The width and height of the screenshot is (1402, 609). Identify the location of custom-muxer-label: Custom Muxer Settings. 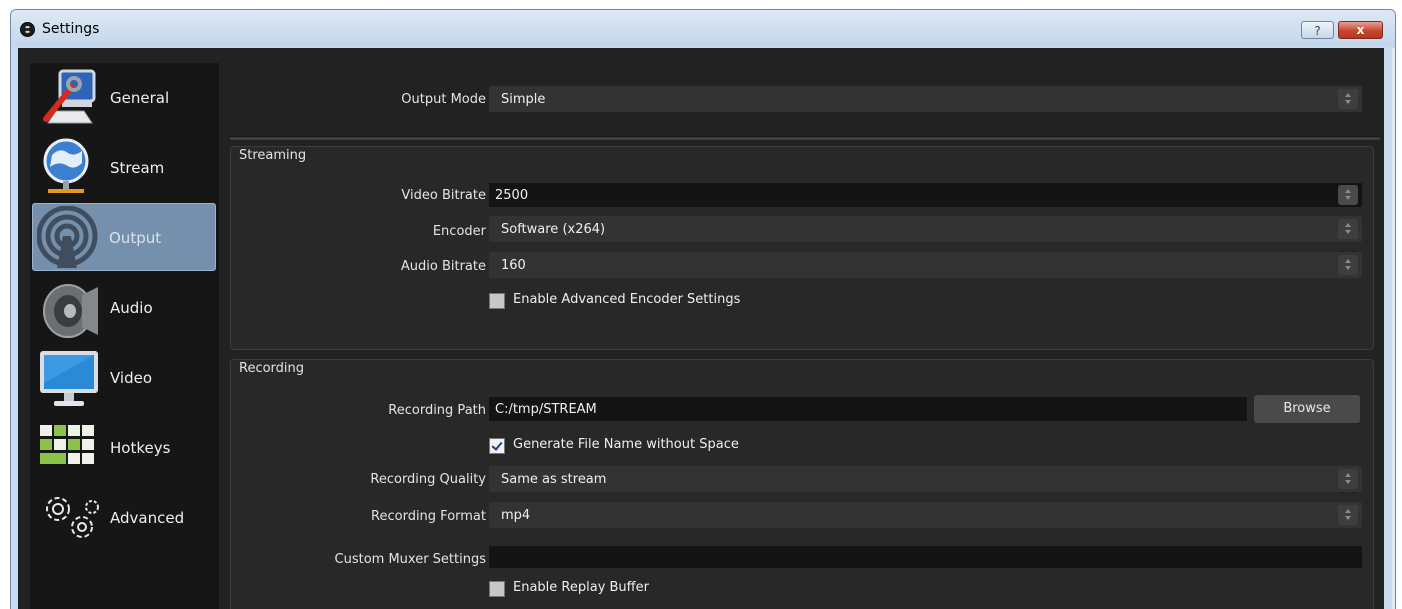
(410, 559).